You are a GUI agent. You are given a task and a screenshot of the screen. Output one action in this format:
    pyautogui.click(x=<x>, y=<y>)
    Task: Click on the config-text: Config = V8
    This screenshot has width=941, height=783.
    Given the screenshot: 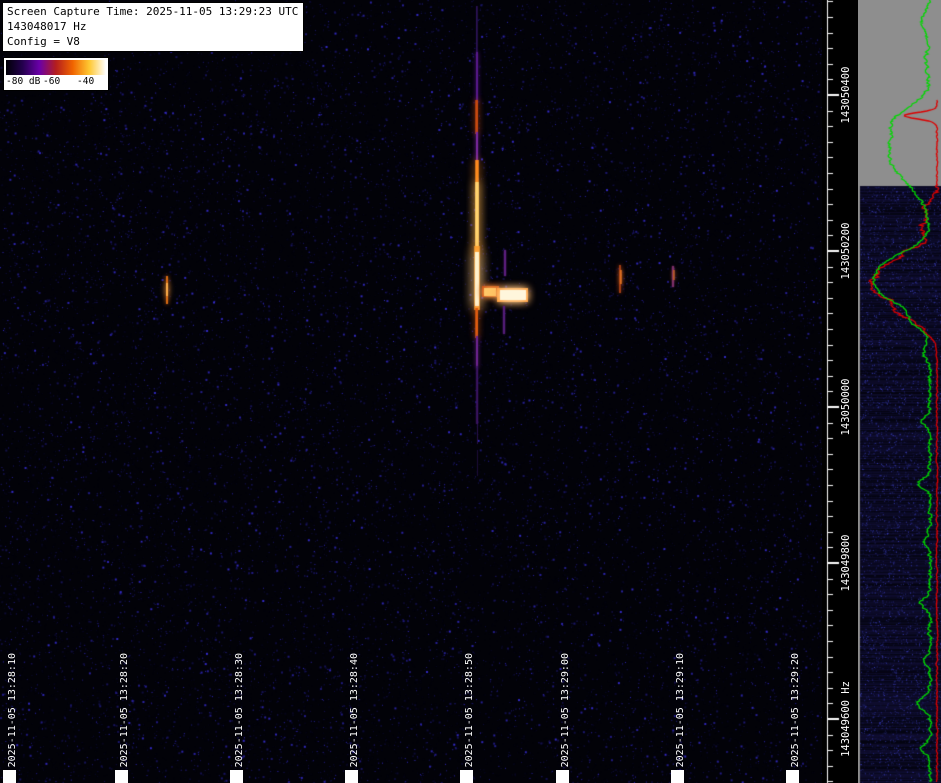 What is the action you would take?
    pyautogui.click(x=43, y=41)
    